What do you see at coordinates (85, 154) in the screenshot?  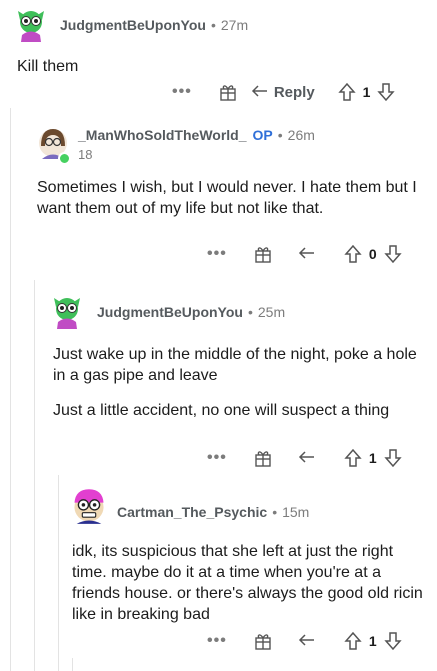 I see `user-flair: 18` at bounding box center [85, 154].